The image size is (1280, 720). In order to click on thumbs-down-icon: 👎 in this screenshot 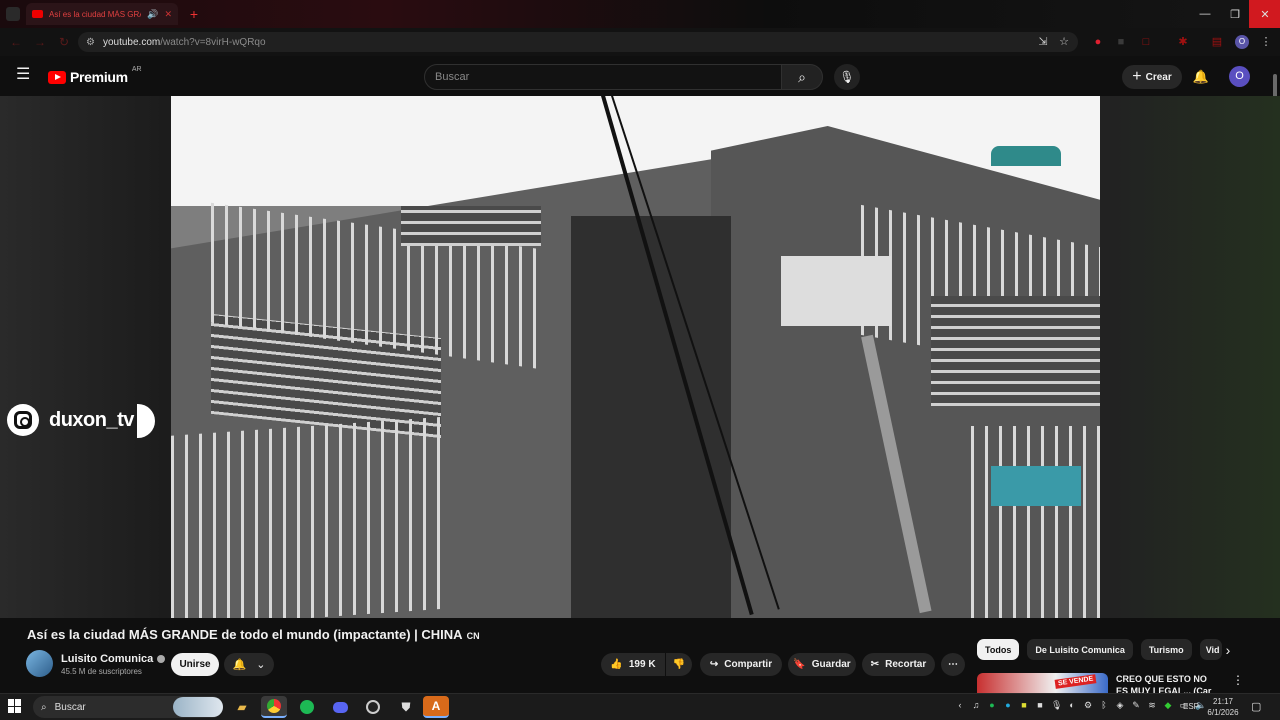, I will do `click(679, 664)`.